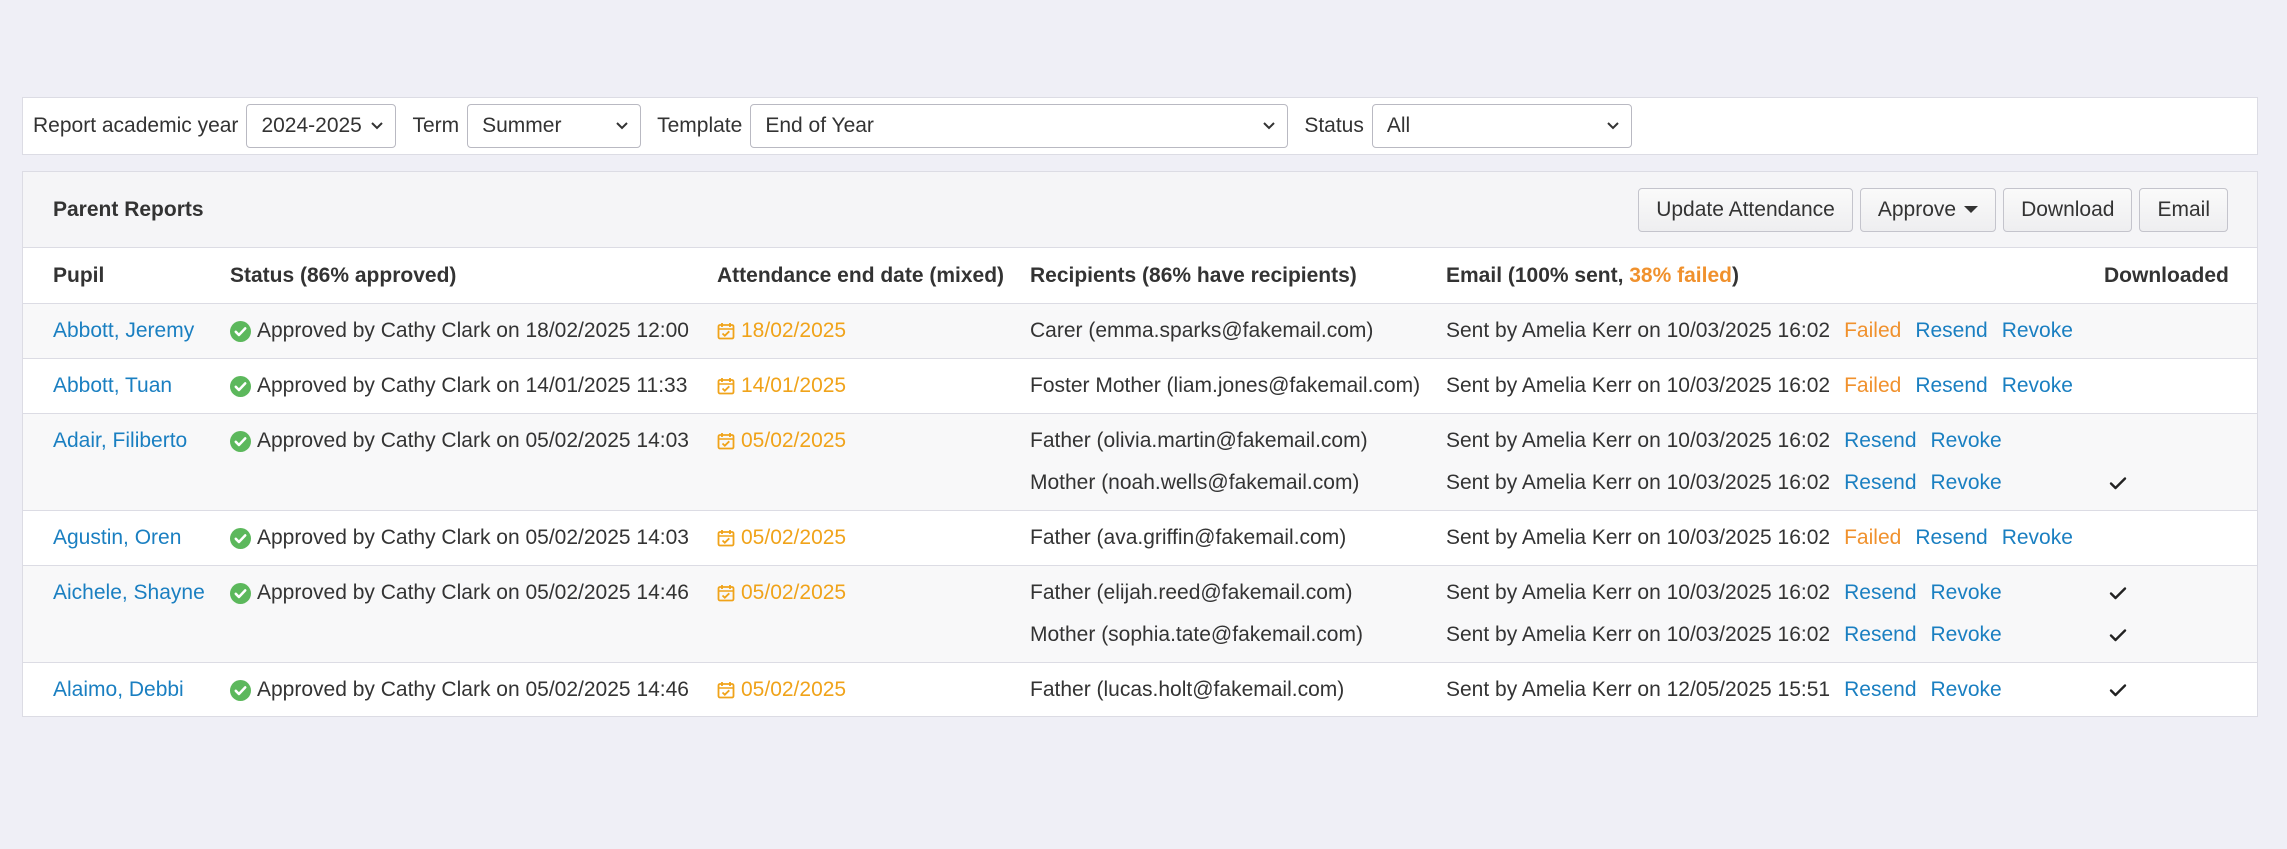  Describe the element at coordinates (377, 126) in the screenshot. I see `chevron-down-icon` at that location.